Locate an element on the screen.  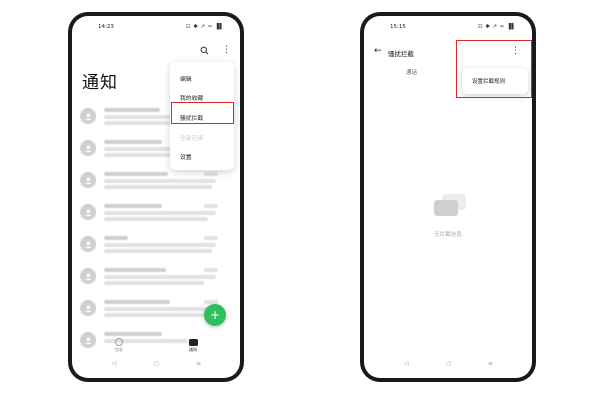
status-time: 14:23 is located at coordinates (106, 27).